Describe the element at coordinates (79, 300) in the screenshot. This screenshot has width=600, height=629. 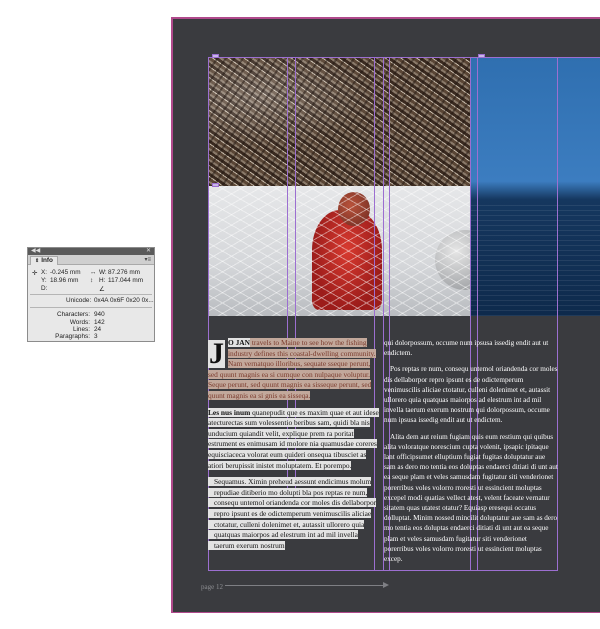
I see `unicode-label: Unicode:` at that location.